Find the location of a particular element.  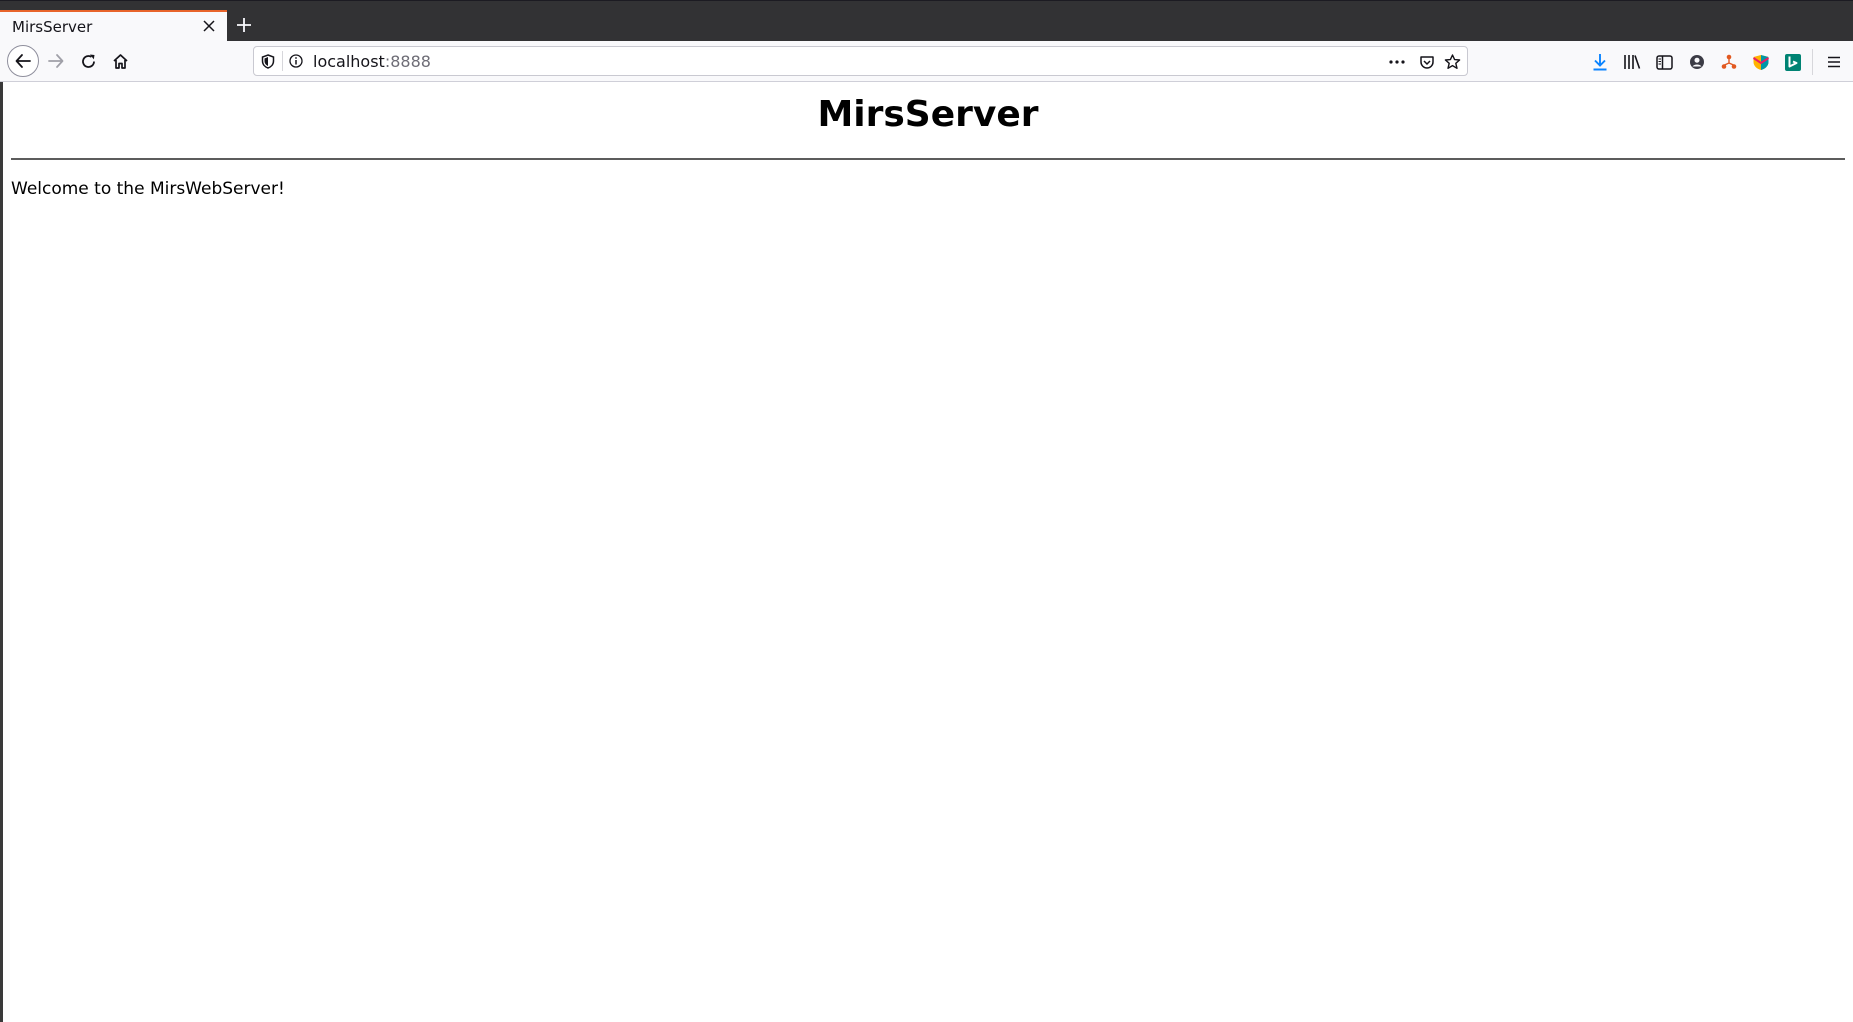

pocket-icon is located at coordinates (1427, 62).